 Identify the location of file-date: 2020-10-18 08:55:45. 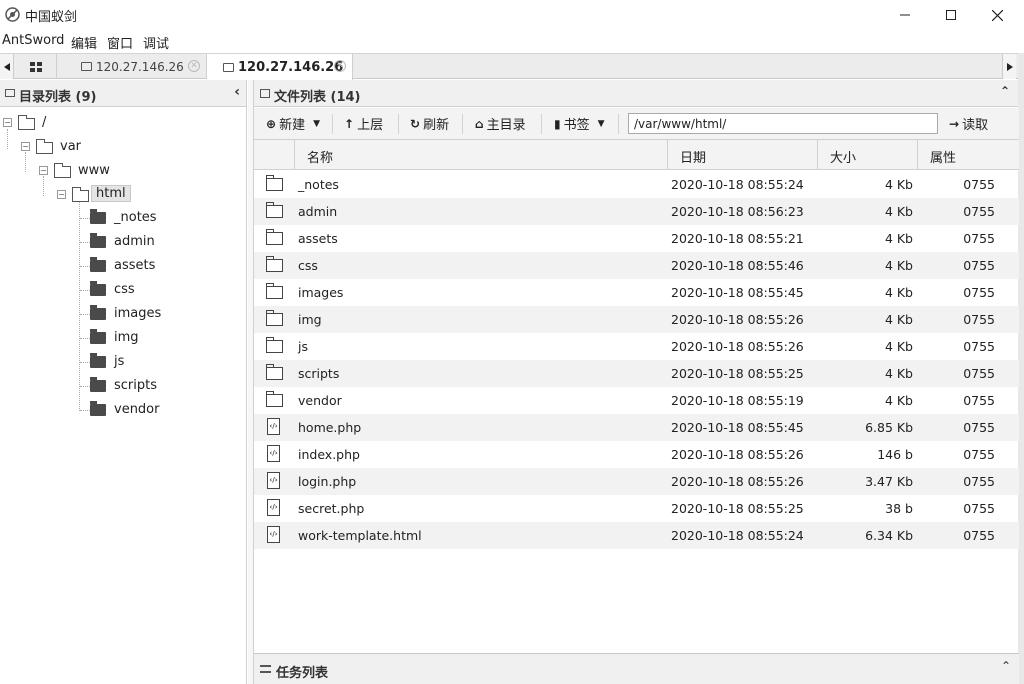
(737, 292).